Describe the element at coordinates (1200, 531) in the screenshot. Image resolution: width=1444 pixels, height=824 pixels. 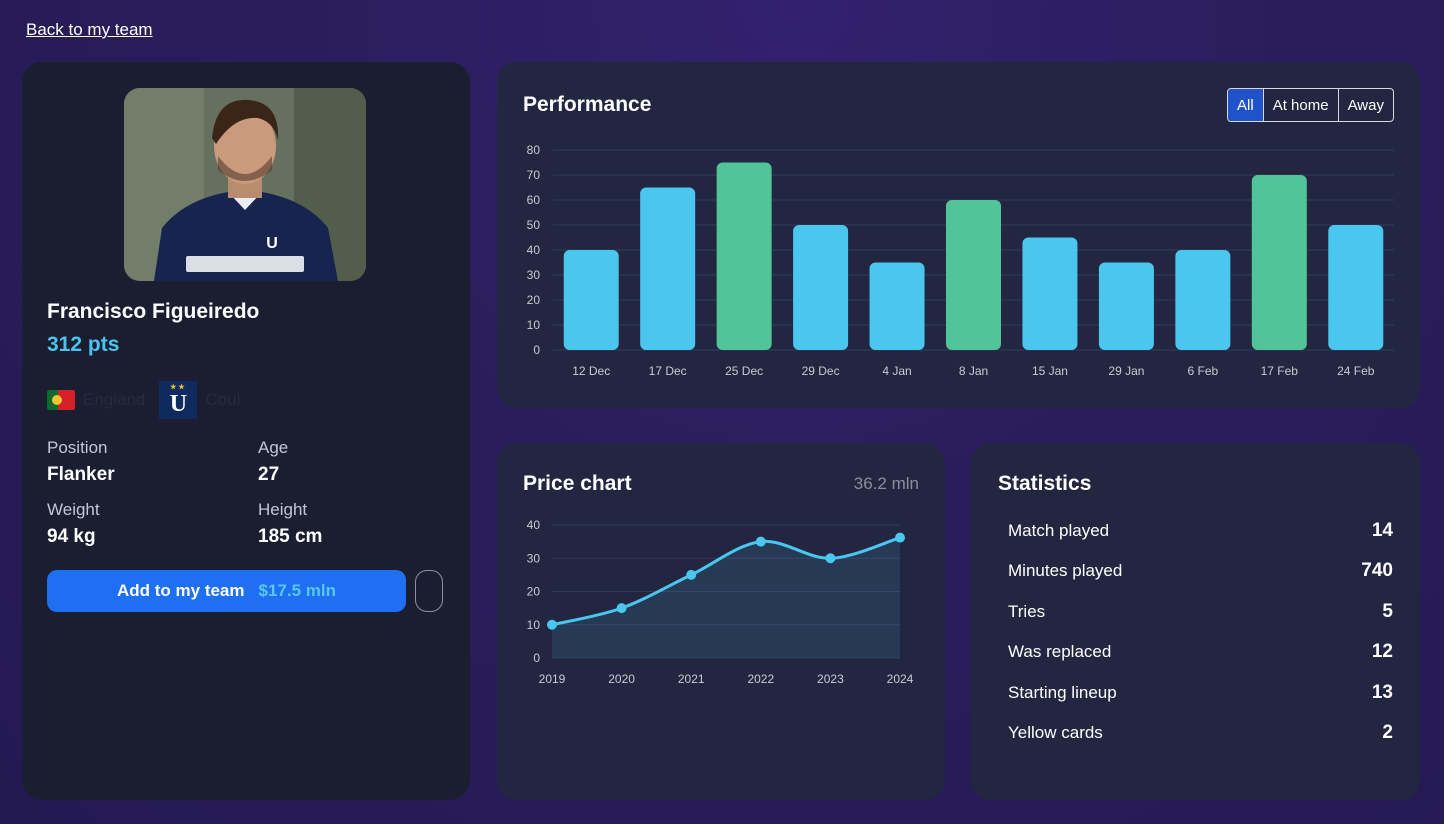
I see `stat-row: Match played 14` at that location.